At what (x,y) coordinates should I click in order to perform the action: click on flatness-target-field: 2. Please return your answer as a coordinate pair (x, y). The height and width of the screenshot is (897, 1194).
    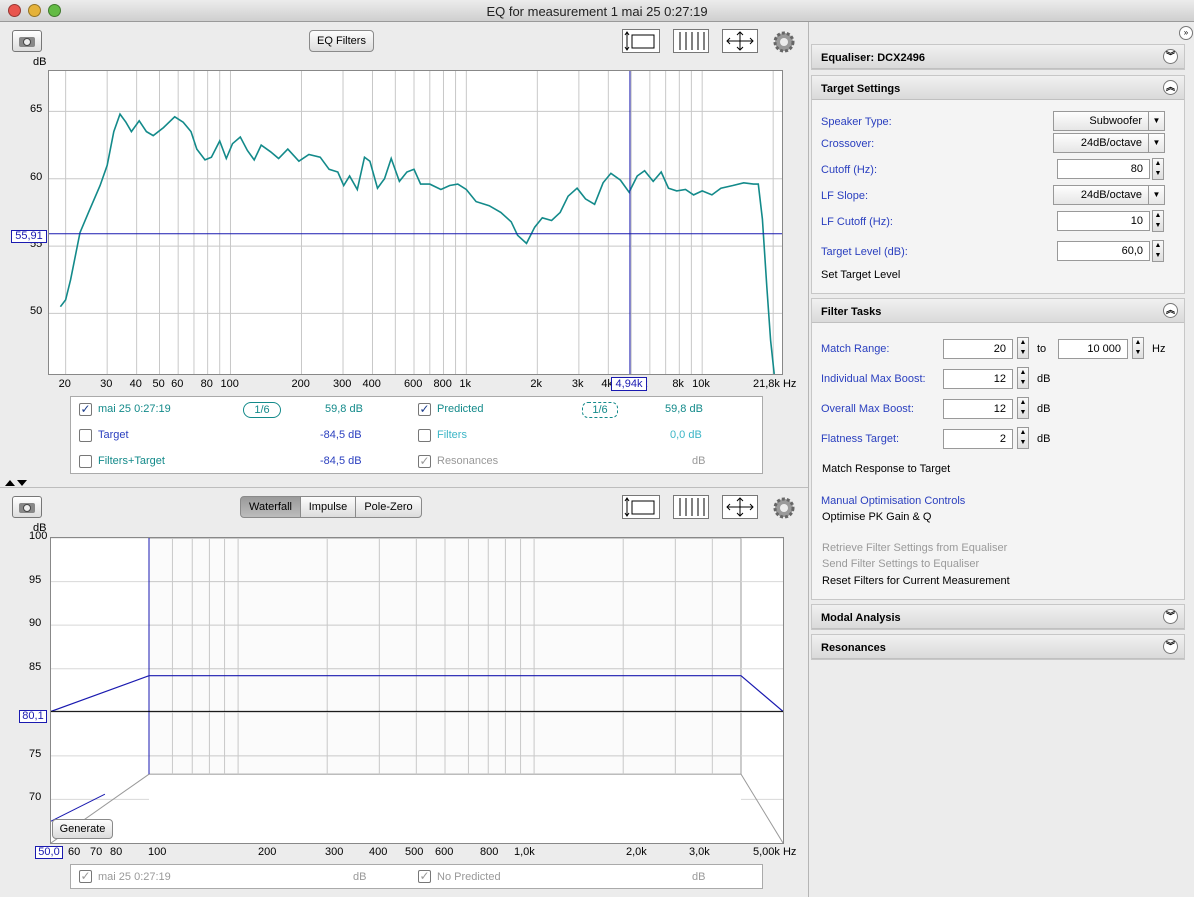
    Looking at the image, I should click on (978, 439).